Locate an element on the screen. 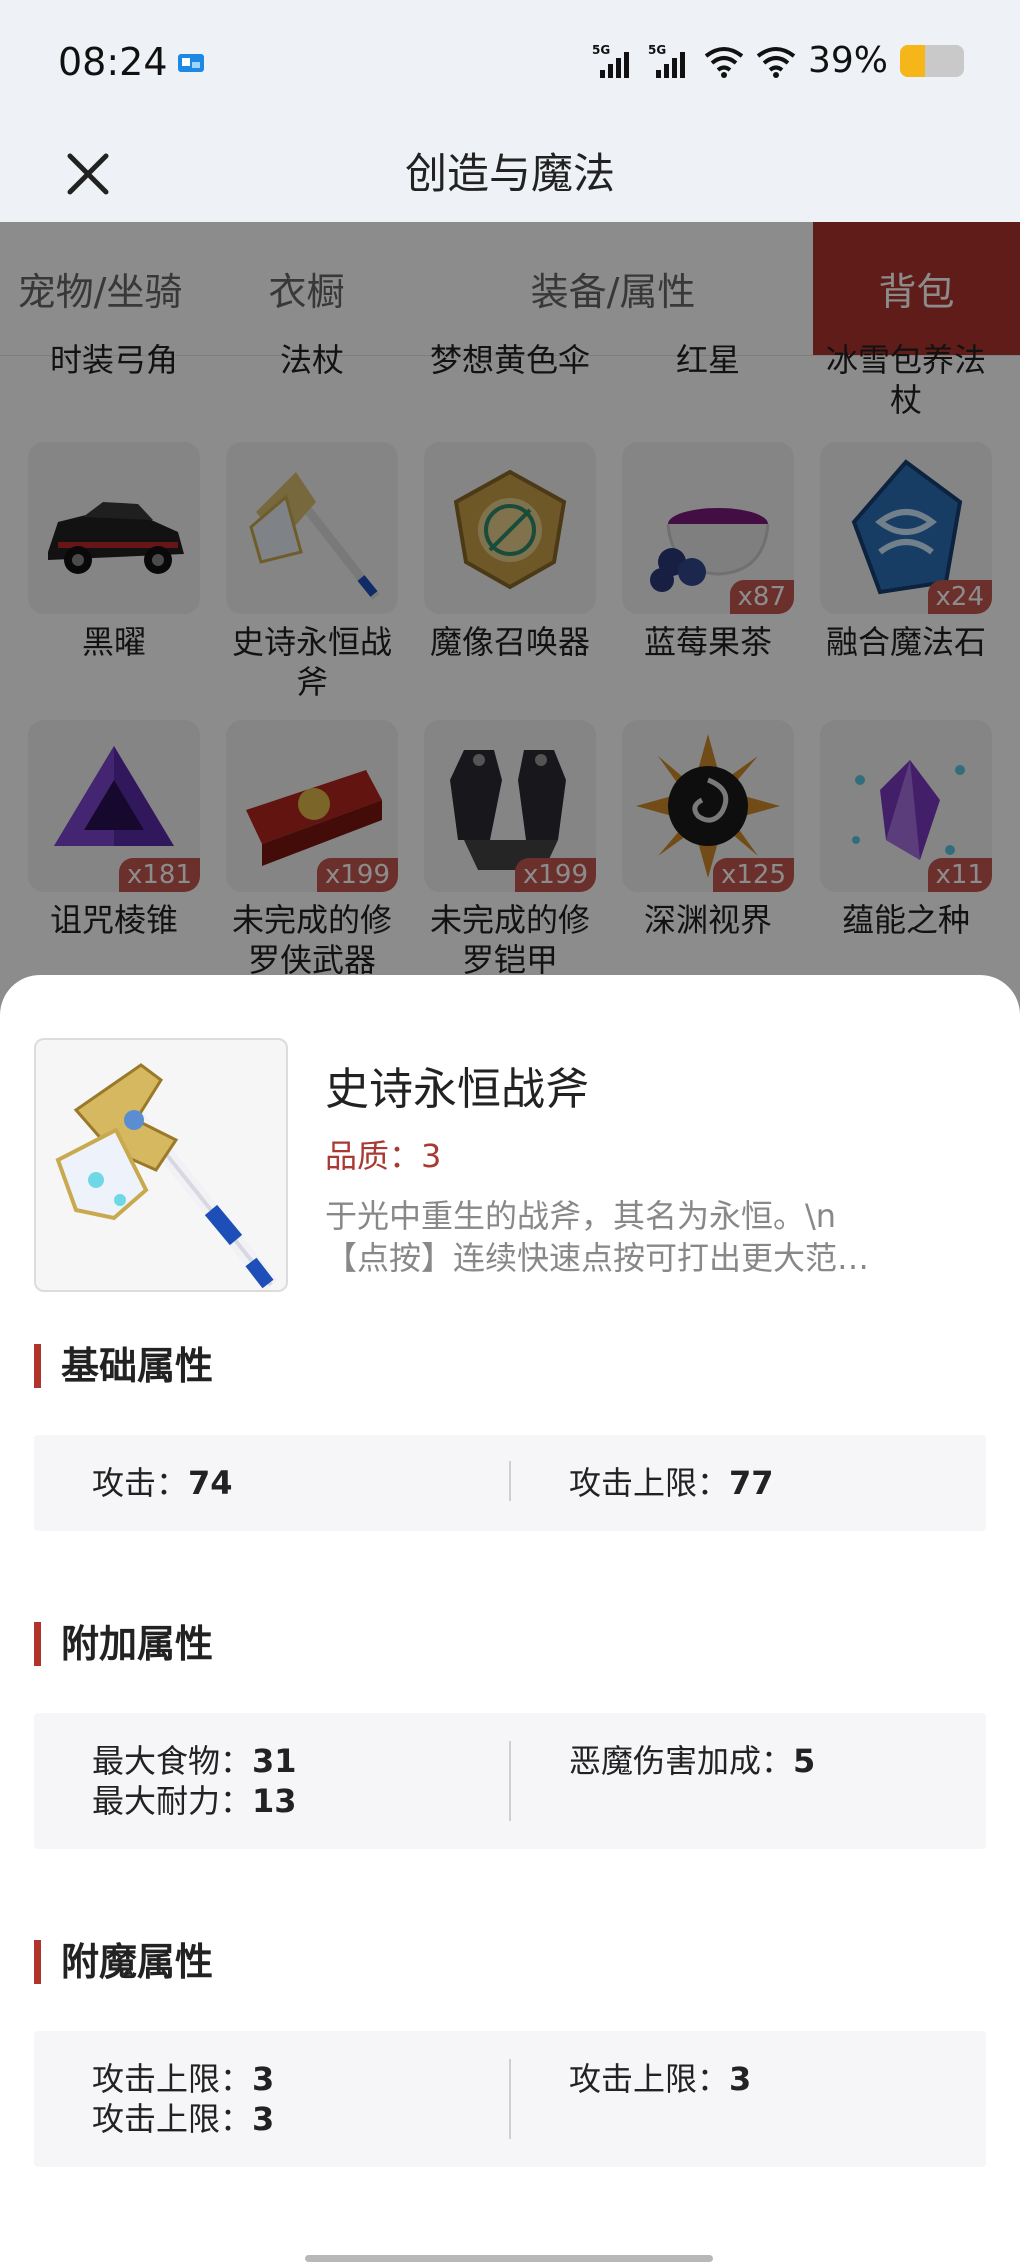 The height and width of the screenshot is (2267, 1020). battery-icon is located at coordinates (932, 60).